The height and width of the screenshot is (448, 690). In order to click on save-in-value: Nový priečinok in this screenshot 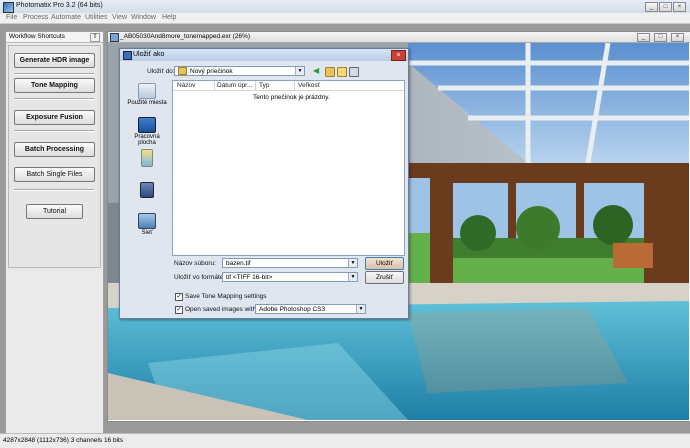, I will do `click(211, 71)`.